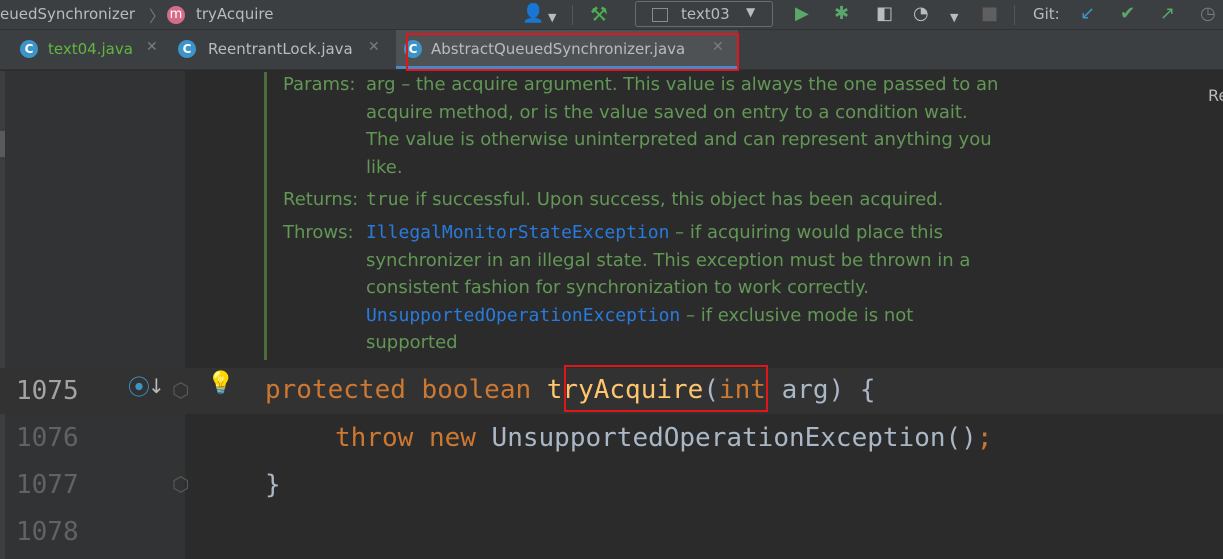 This screenshot has width=1223, height=559. What do you see at coordinates (47, 438) in the screenshot?
I see `line-number: 1076` at bounding box center [47, 438].